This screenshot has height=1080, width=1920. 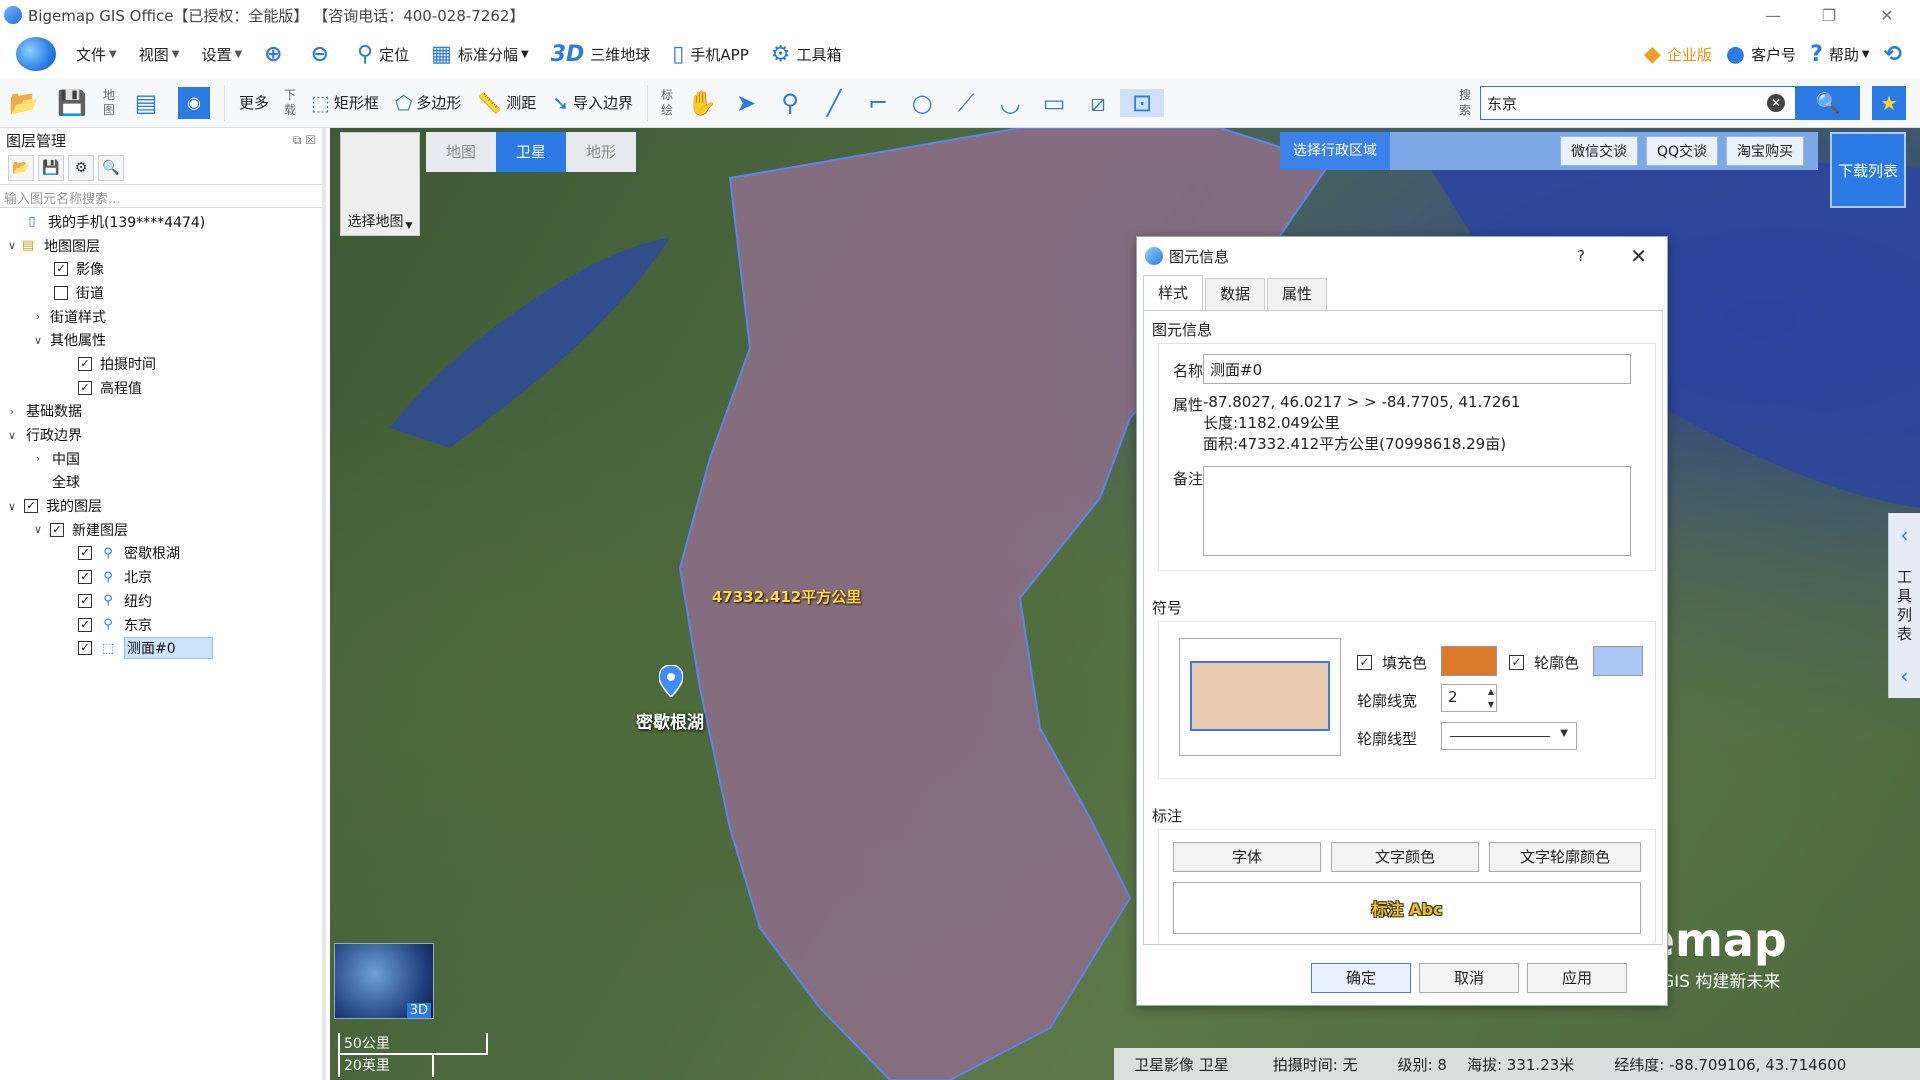 What do you see at coordinates (111, 168) in the screenshot?
I see `search-layer-icon: 🔍` at bounding box center [111, 168].